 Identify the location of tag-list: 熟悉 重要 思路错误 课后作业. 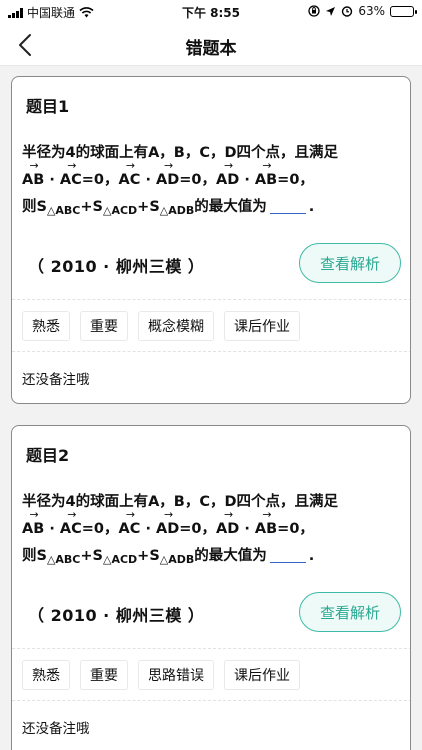
(161, 675).